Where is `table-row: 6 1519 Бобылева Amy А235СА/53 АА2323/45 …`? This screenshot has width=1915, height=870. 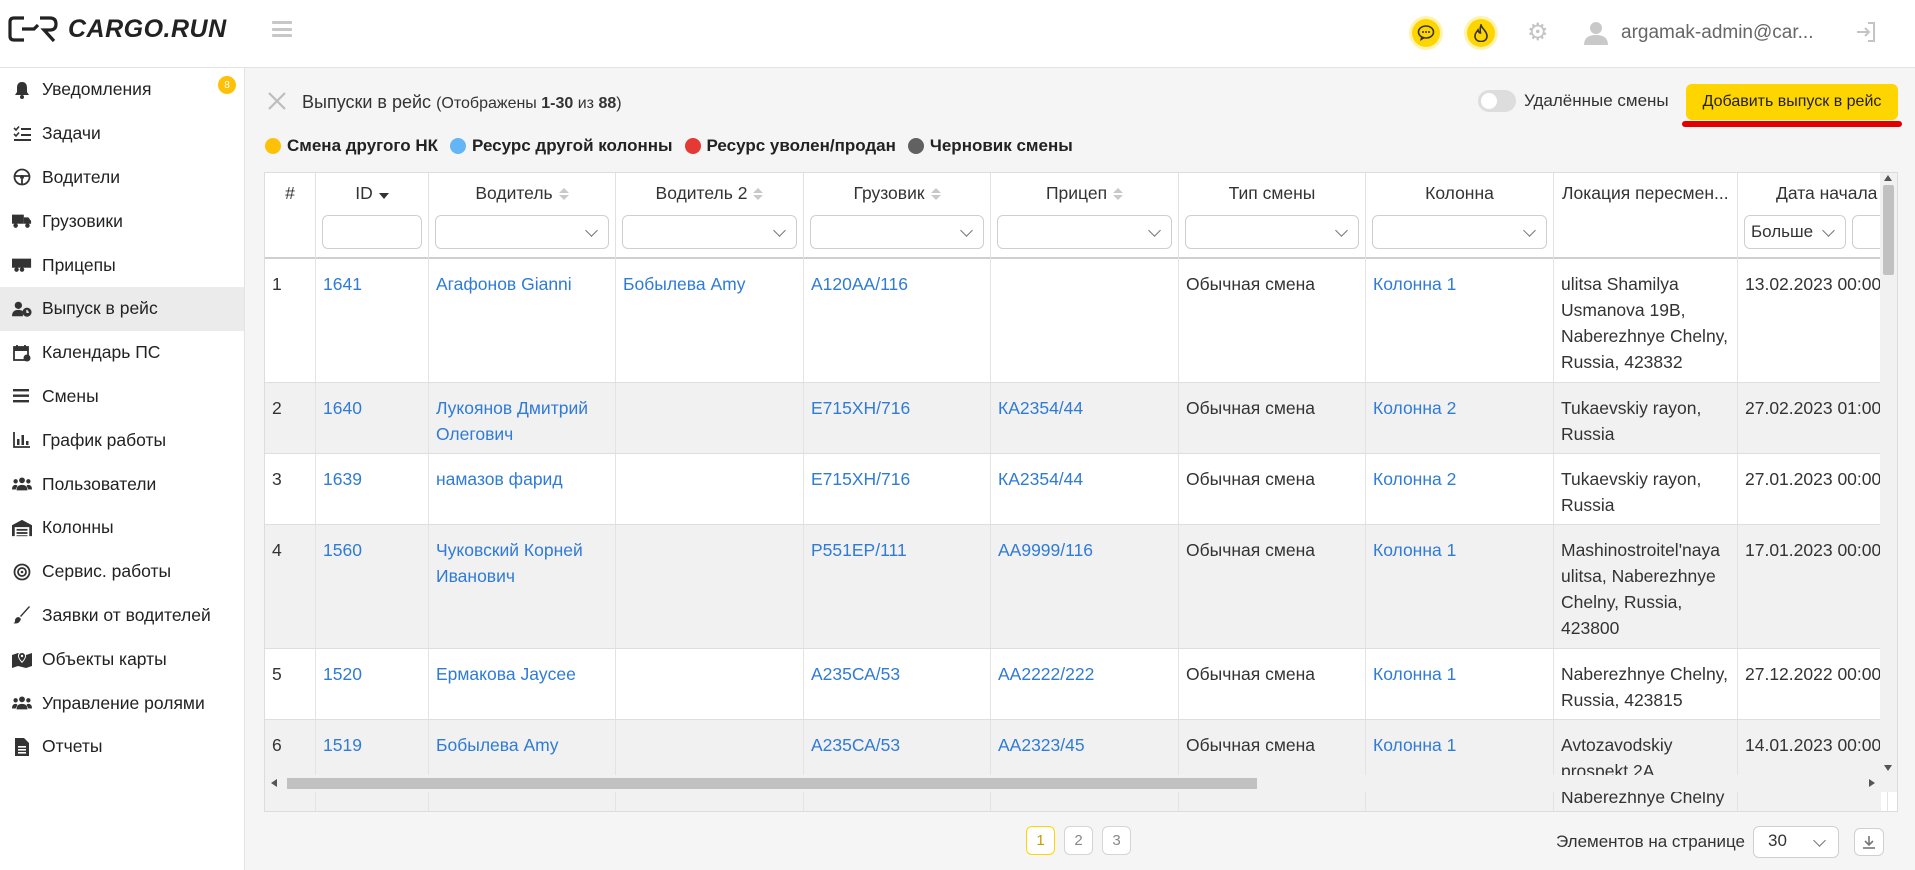
table-row: 6 1519 Бобылева Amy А235СА/53 АА2323/45 … is located at coordinates (1076, 765).